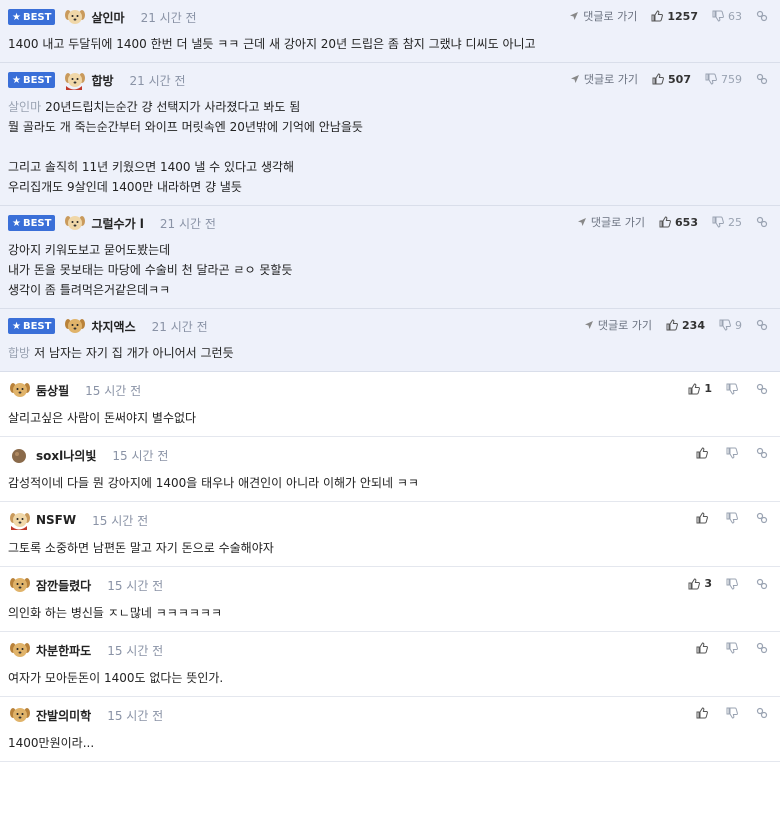  I want to click on comment-line: 뭘 골라도 개 죽는순간부터 와이프 머릿속엔 20년밖에 기억에 안남을듯, so click(390, 127).